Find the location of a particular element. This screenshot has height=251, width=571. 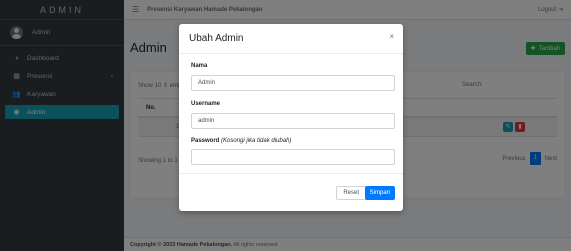

password-label-text: Password is located at coordinates (205, 141).